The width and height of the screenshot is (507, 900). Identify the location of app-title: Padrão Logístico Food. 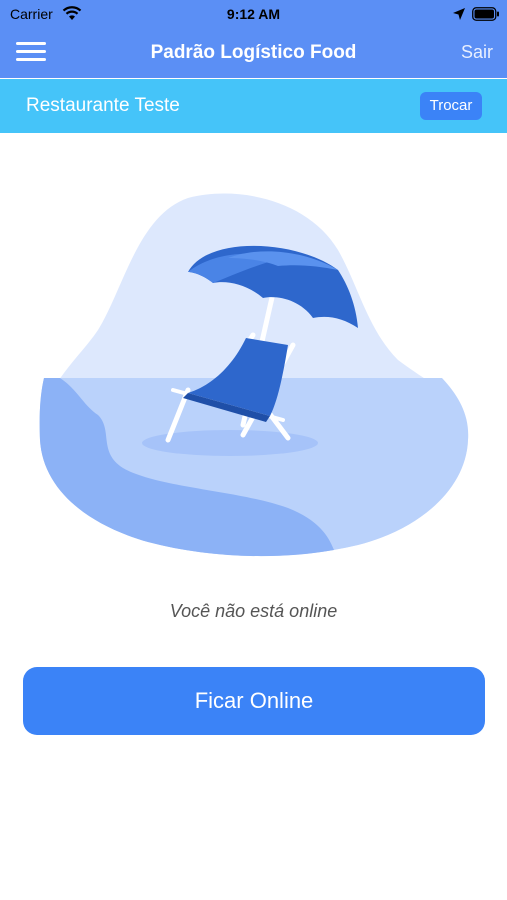
(253, 52).